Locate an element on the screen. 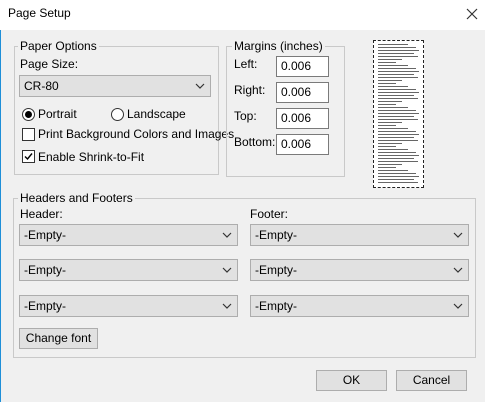  close-button is located at coordinates (472, 14).